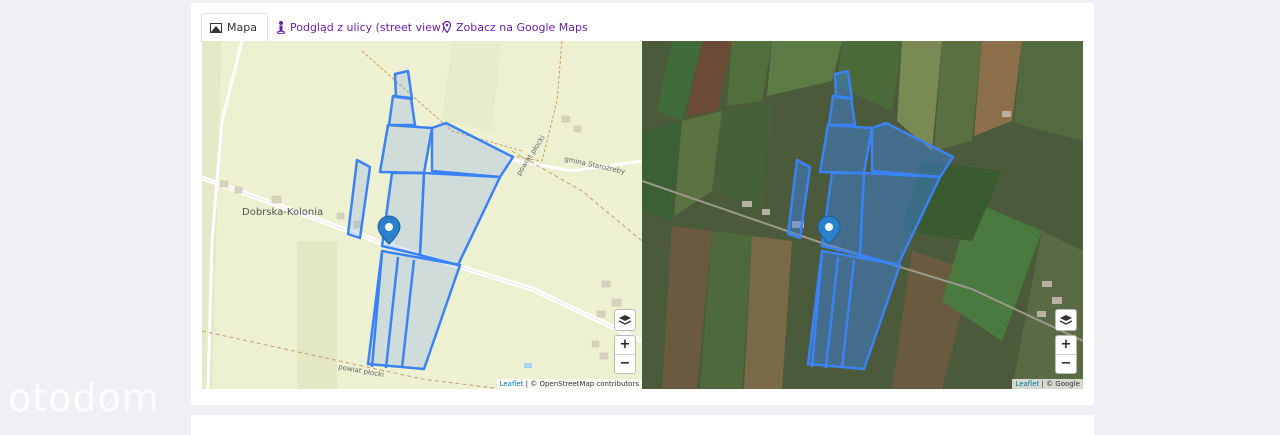 Image resolution: width=1280 pixels, height=435 pixels. I want to click on tab-map: Mapa, so click(234, 27).